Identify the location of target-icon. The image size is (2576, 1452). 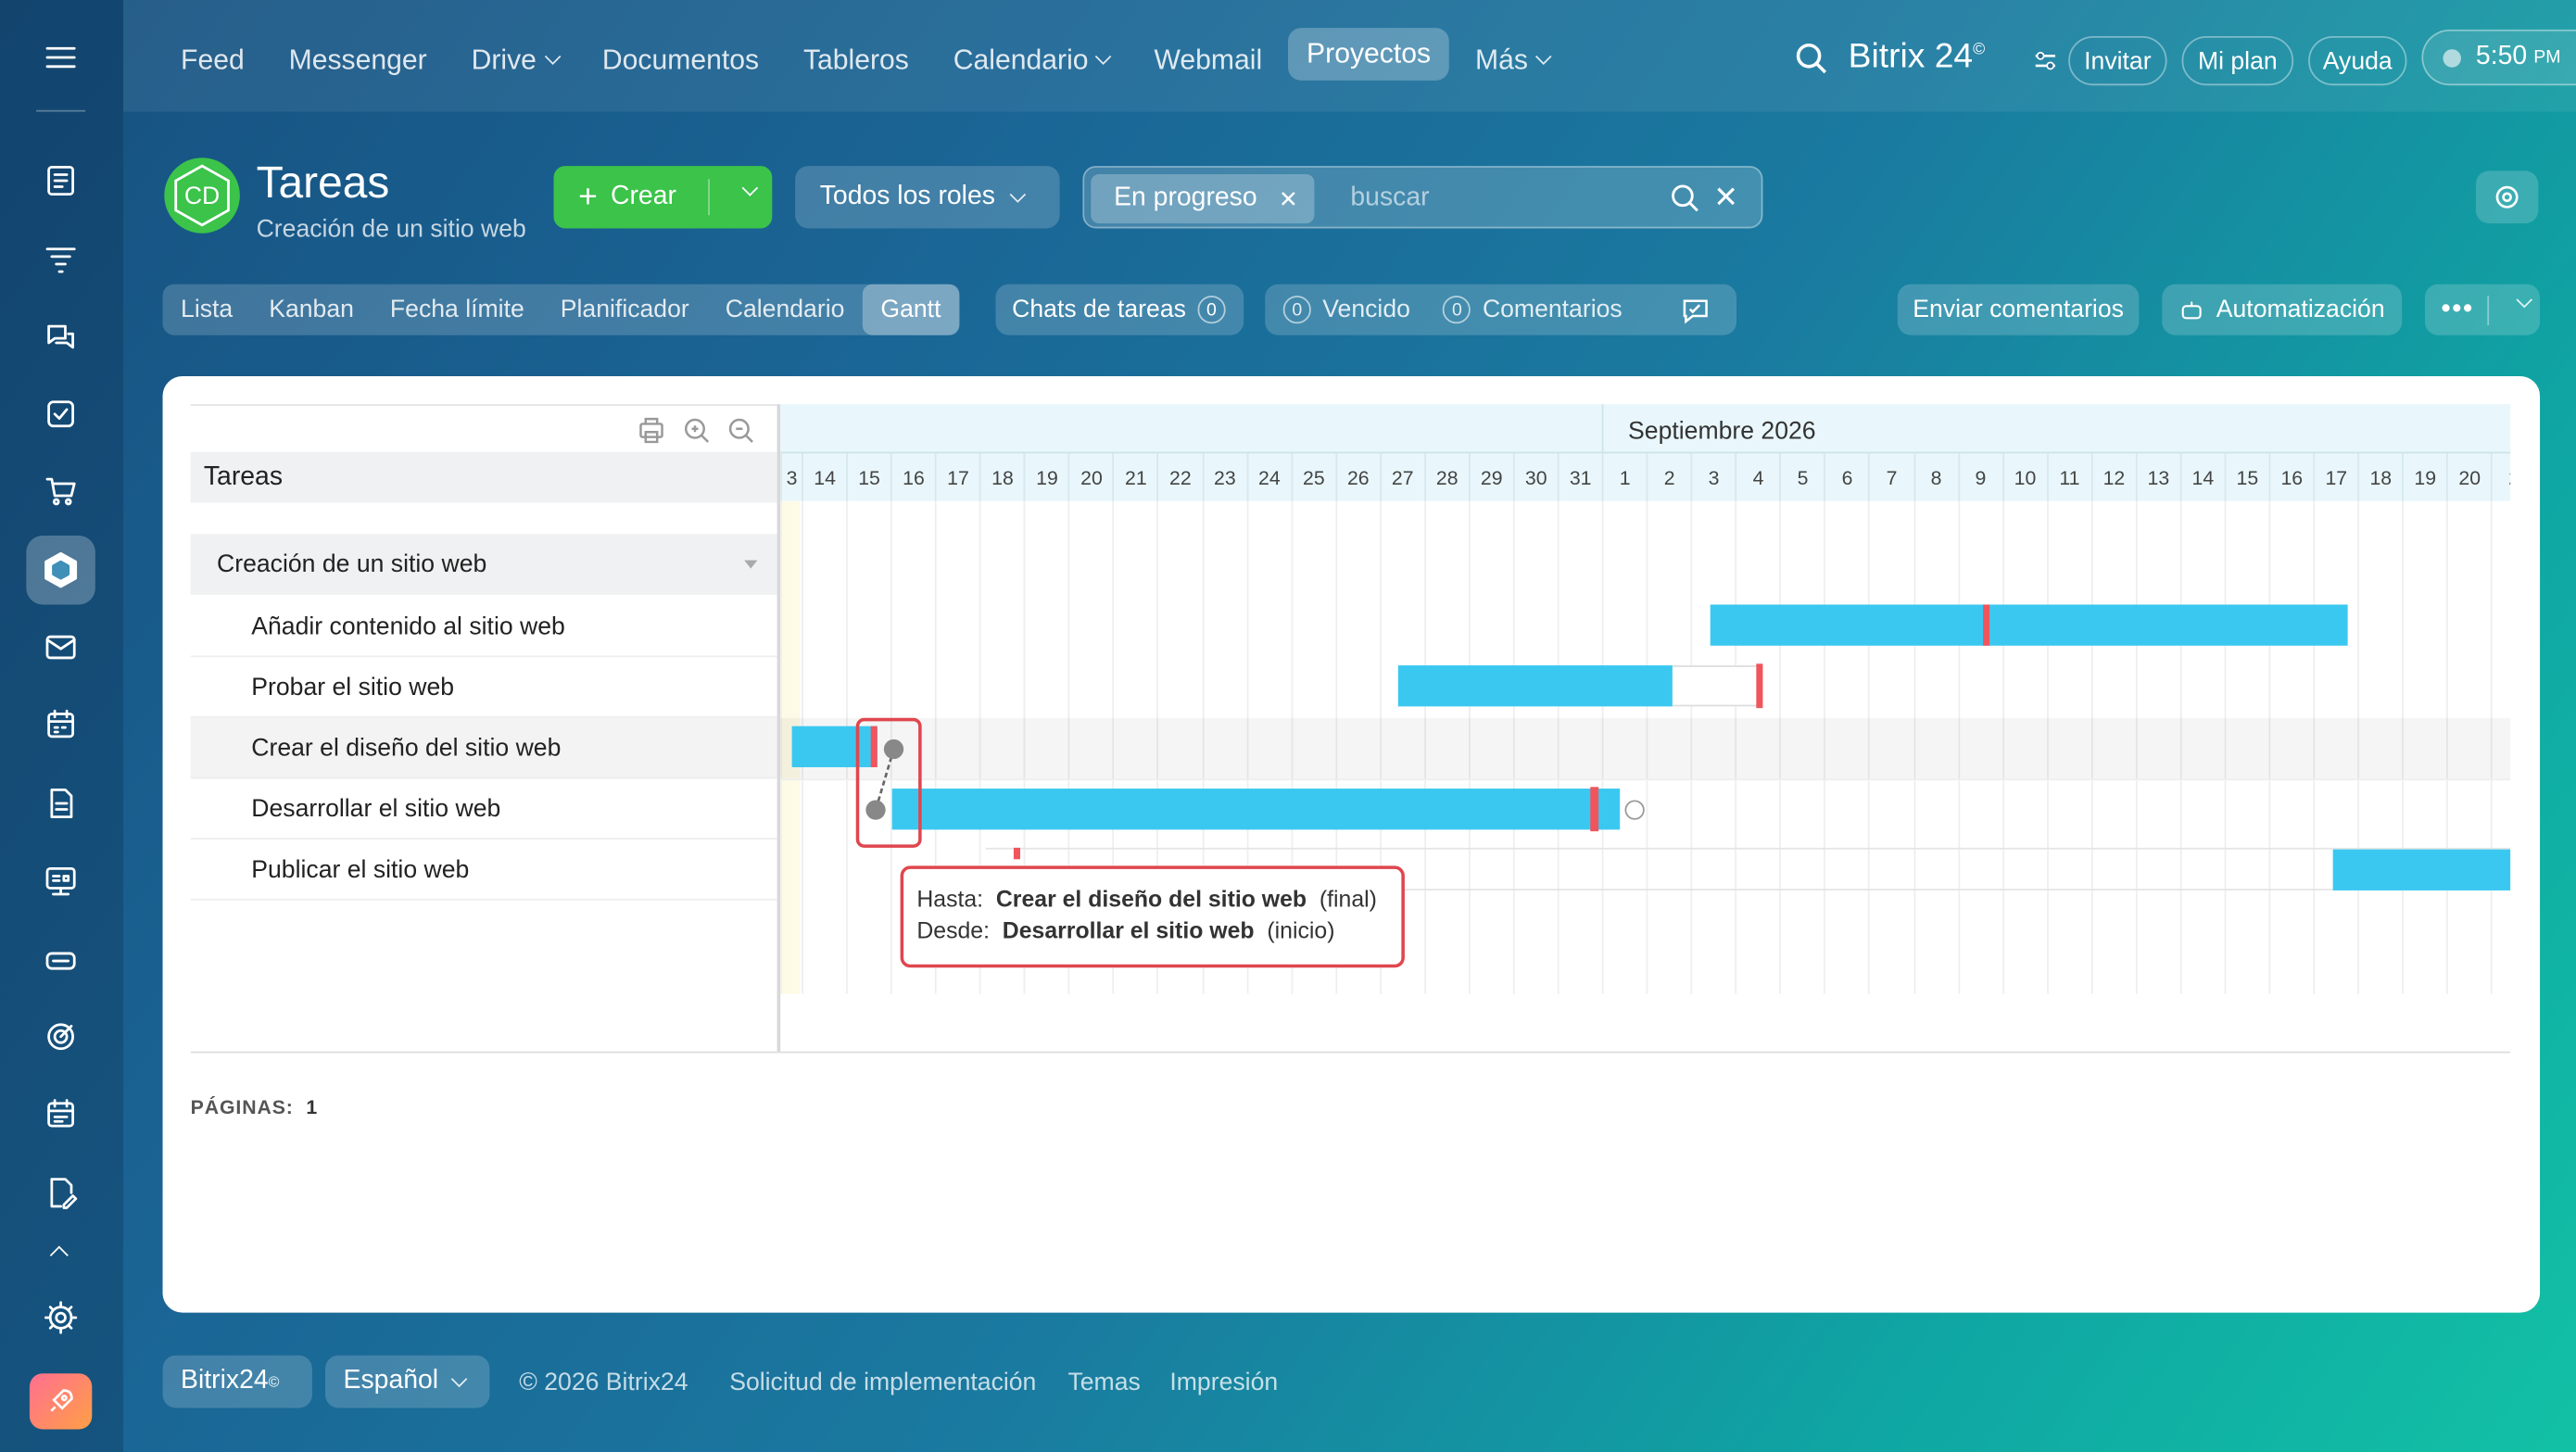
(60, 1037).